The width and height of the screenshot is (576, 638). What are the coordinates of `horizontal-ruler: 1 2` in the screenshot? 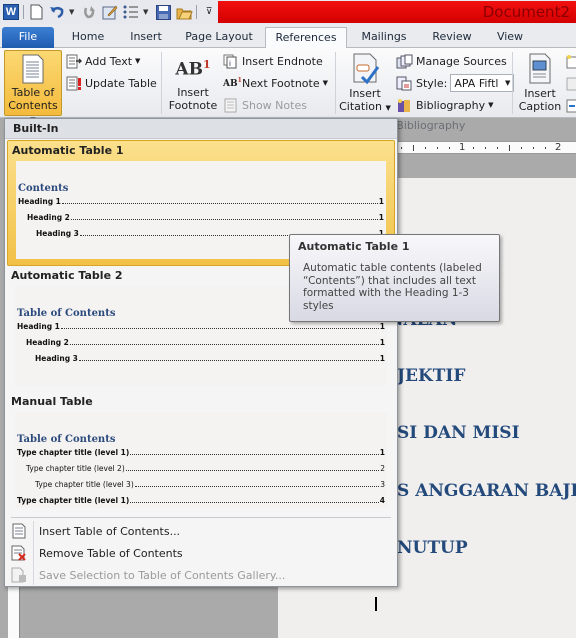 It's located at (485, 147).